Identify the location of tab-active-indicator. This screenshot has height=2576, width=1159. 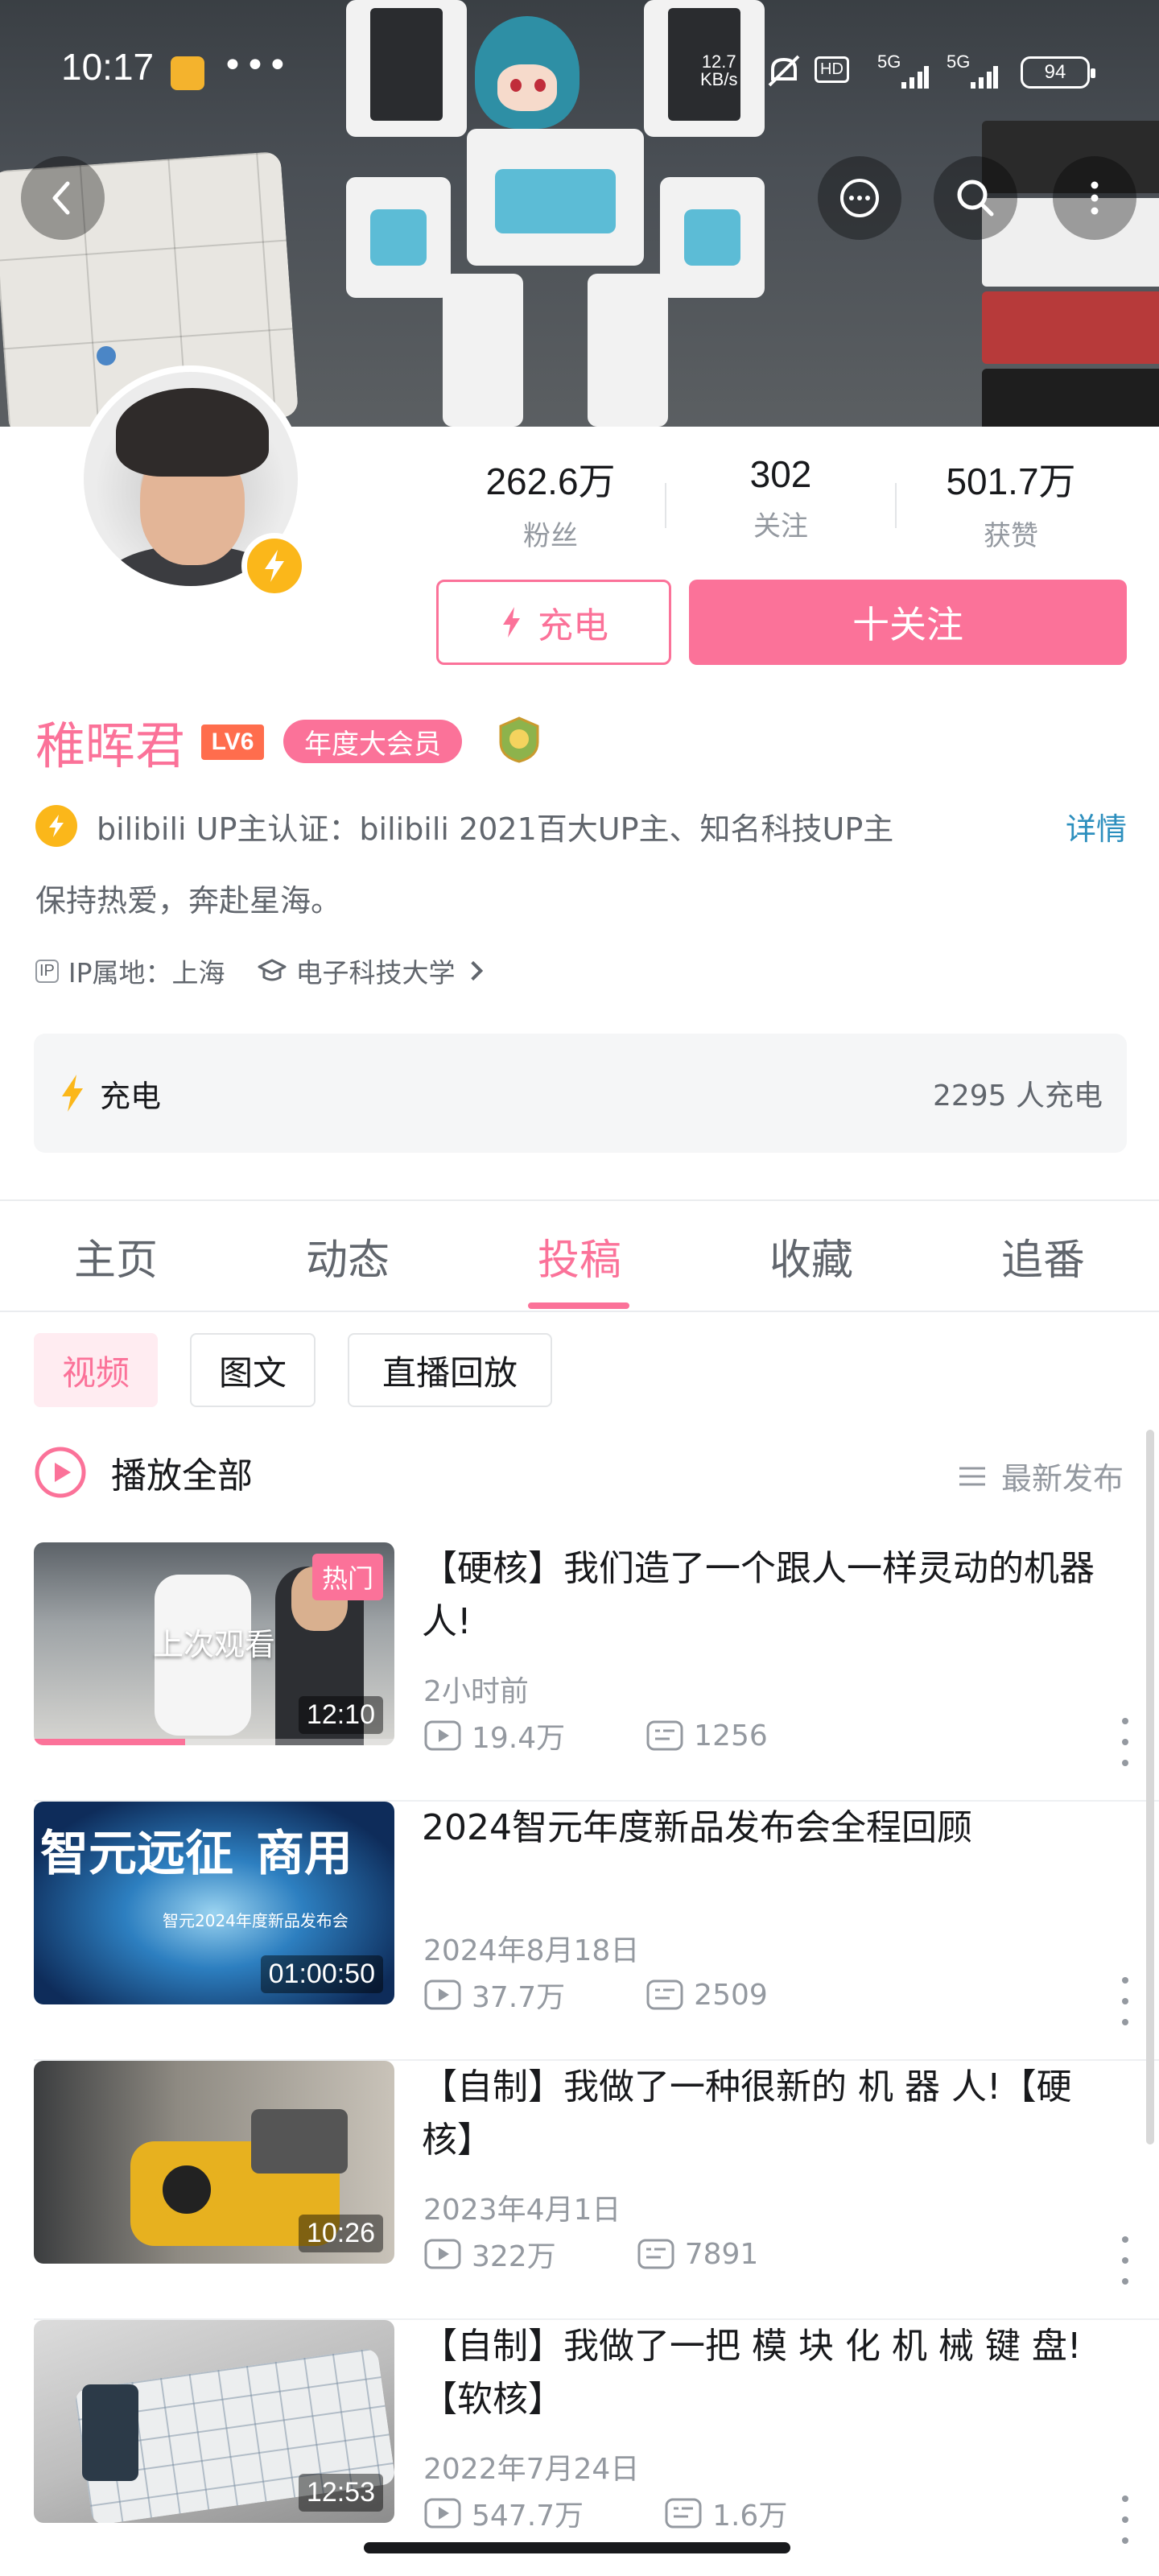
(578, 1305).